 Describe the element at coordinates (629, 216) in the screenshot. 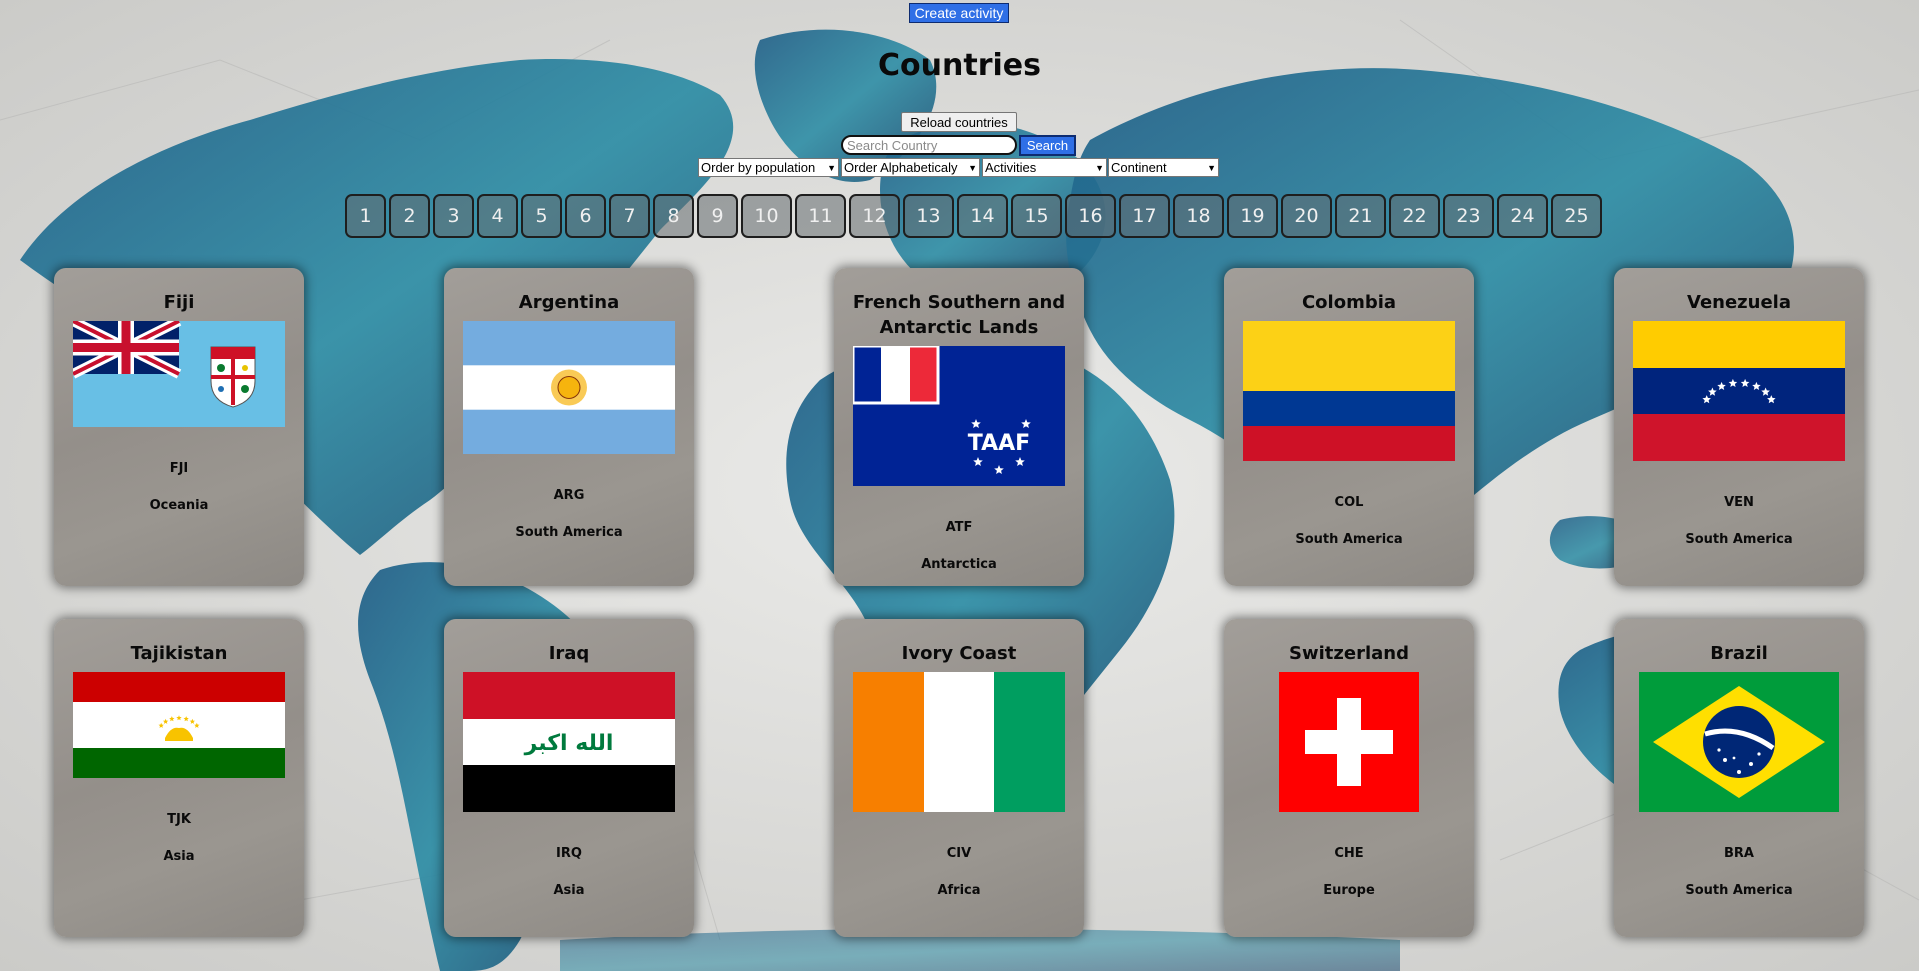

I see `page-button: 7` at that location.